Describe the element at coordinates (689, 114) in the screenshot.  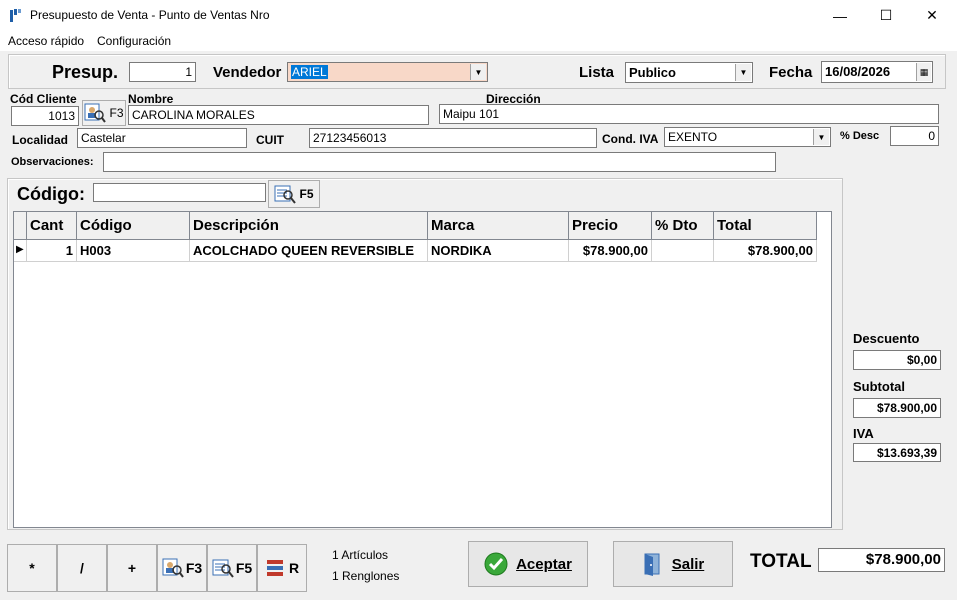
I see `direccion-input: Maipu 101` at that location.